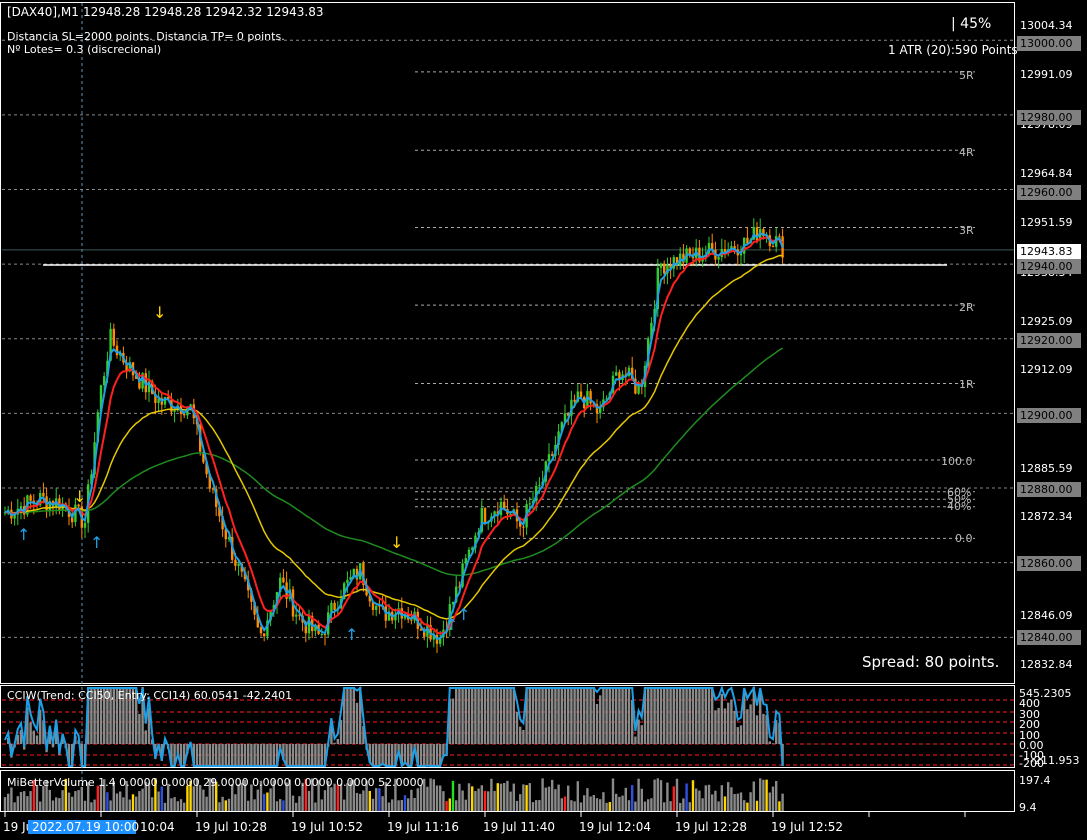 This screenshot has width=1087, height=840. Describe the element at coordinates (1046, 369) in the screenshot. I see `price-tick: 12912.09` at that location.